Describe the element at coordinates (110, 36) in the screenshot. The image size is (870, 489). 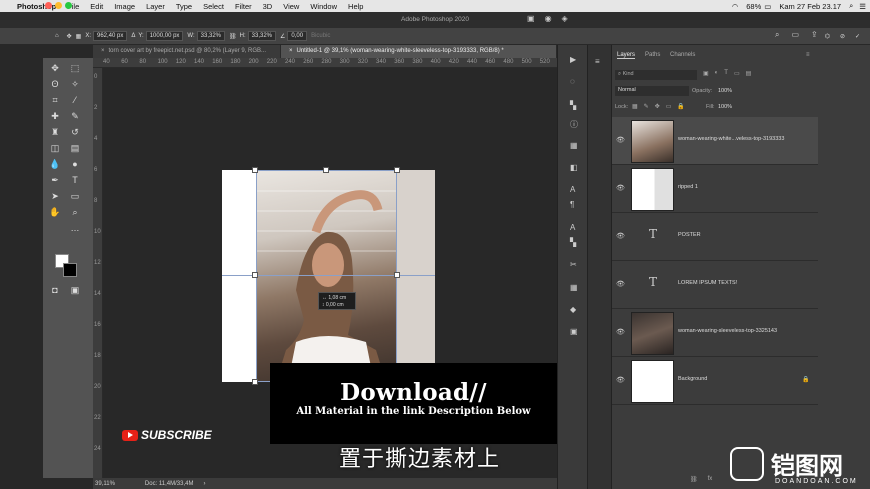
I see `x-field: 962,40 px` at that location.